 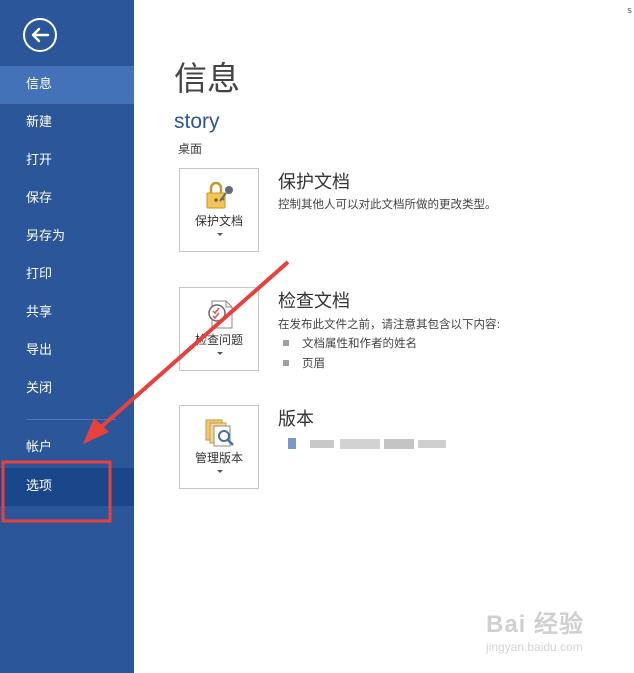 I want to click on nav-item-open: 打开, so click(x=67, y=161).